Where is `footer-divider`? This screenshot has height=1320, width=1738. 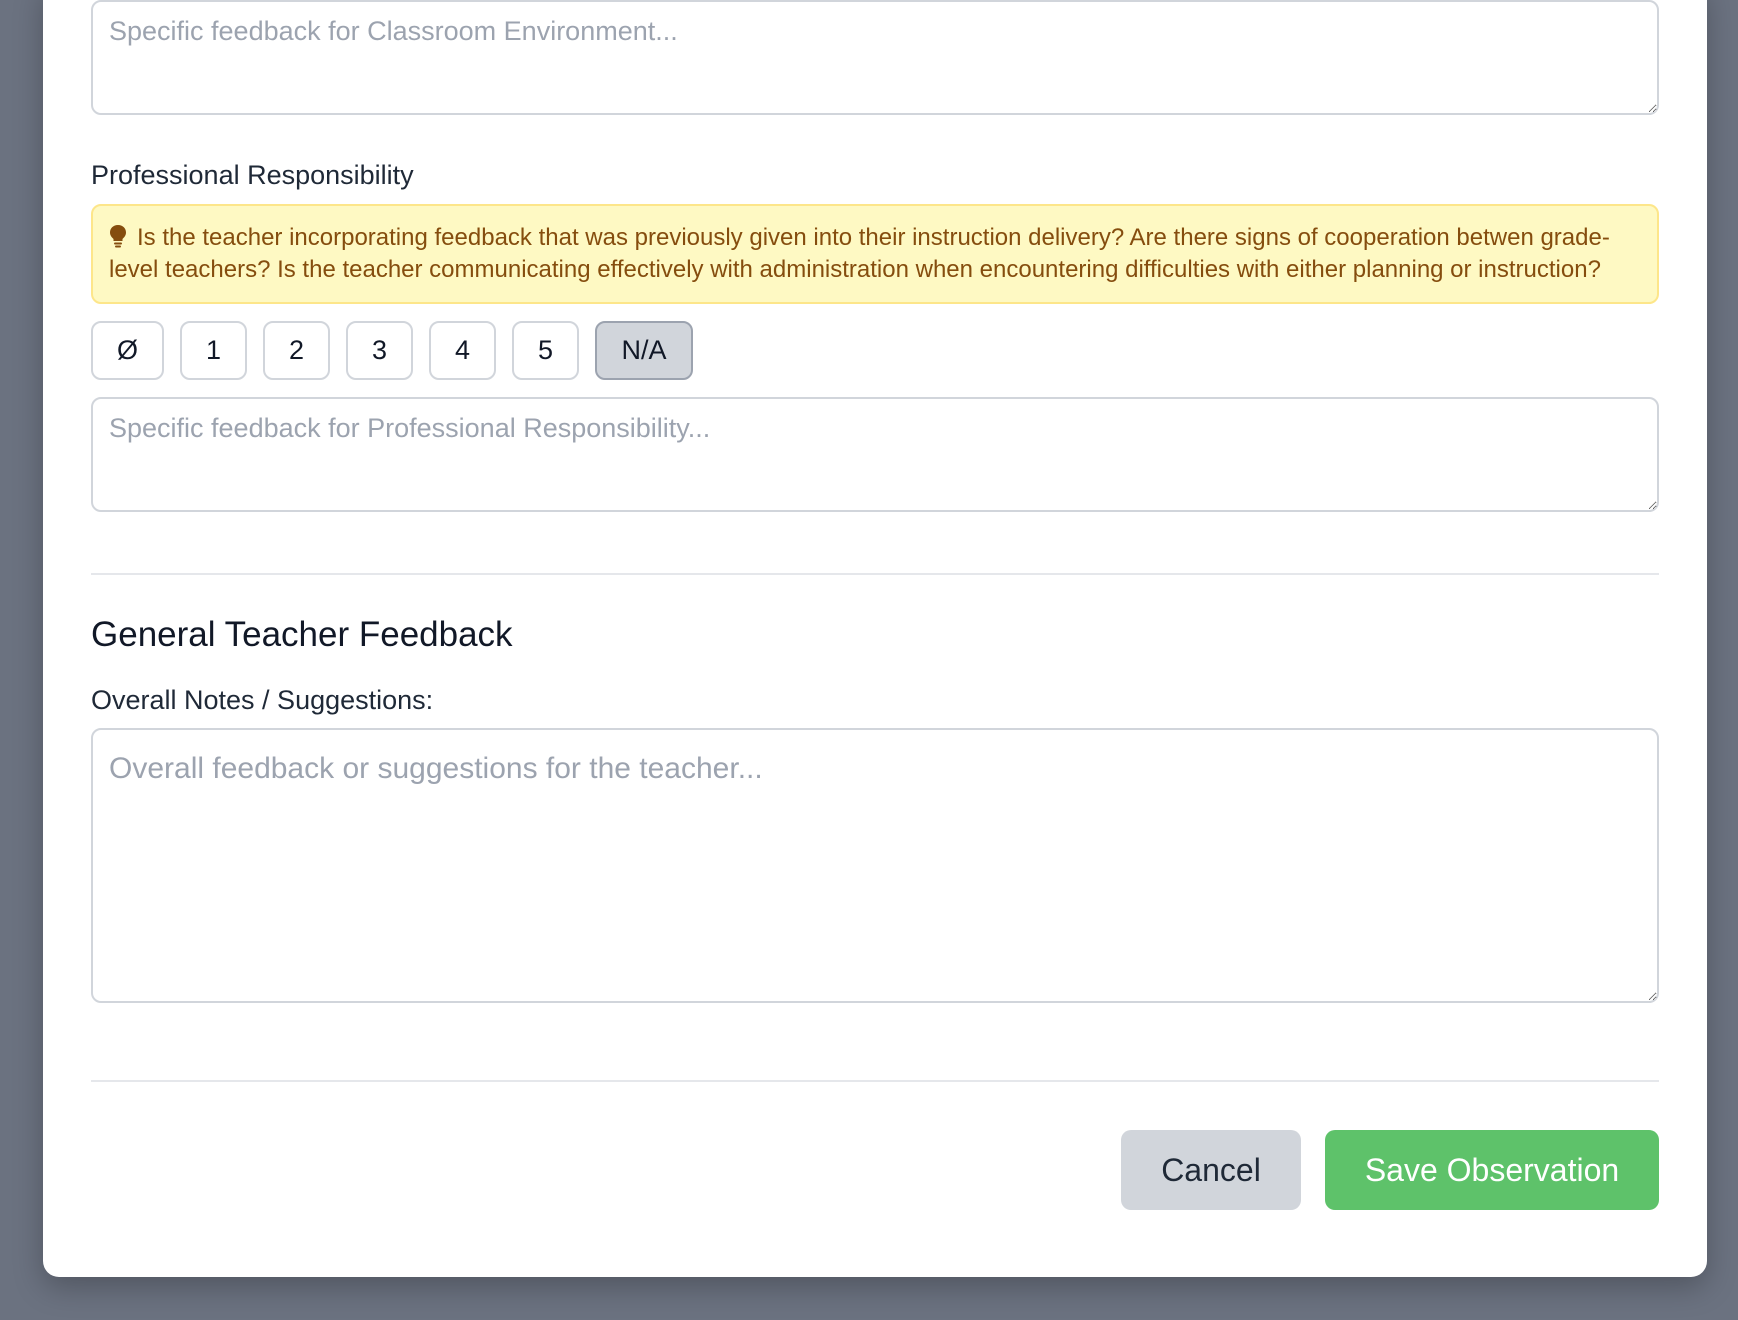 footer-divider is located at coordinates (875, 1081).